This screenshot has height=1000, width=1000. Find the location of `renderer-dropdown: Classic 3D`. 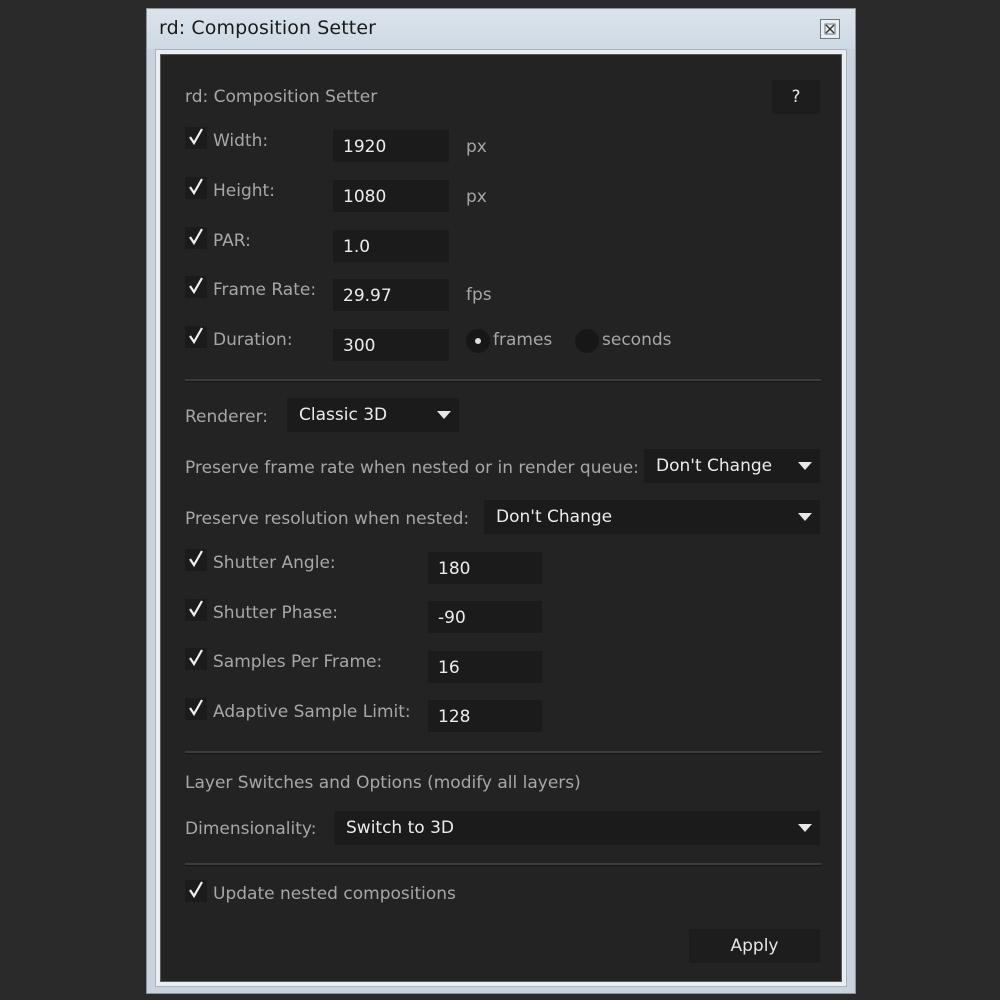

renderer-dropdown: Classic 3D is located at coordinates (373, 415).